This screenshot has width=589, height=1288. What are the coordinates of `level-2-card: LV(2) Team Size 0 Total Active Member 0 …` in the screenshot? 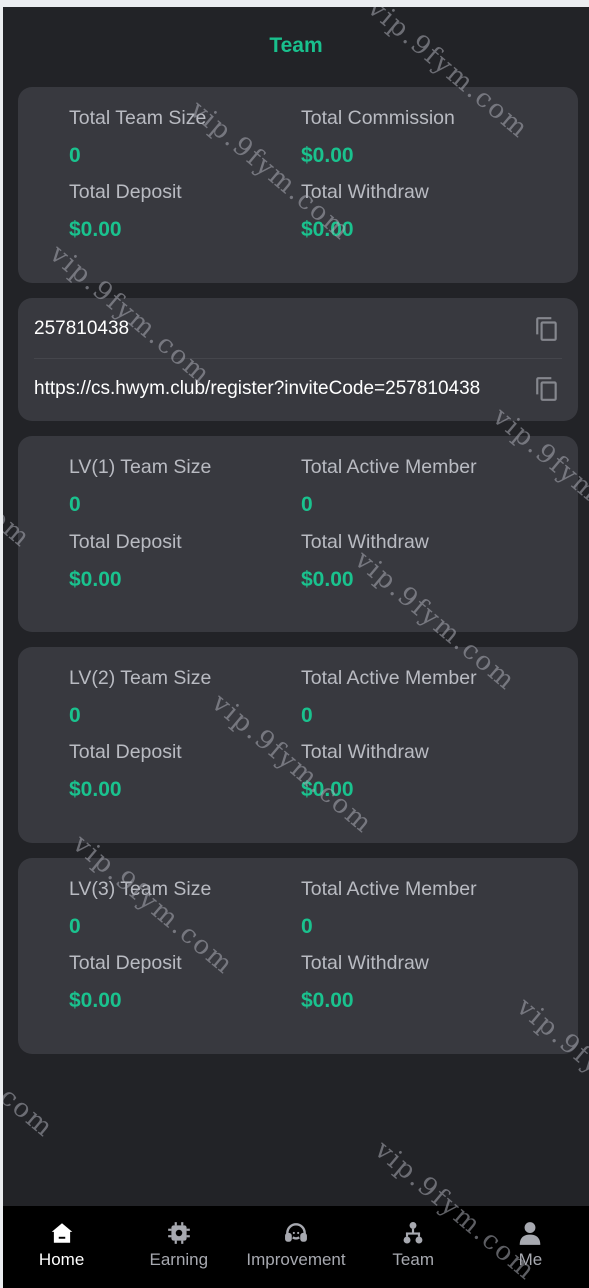 It's located at (298, 745).